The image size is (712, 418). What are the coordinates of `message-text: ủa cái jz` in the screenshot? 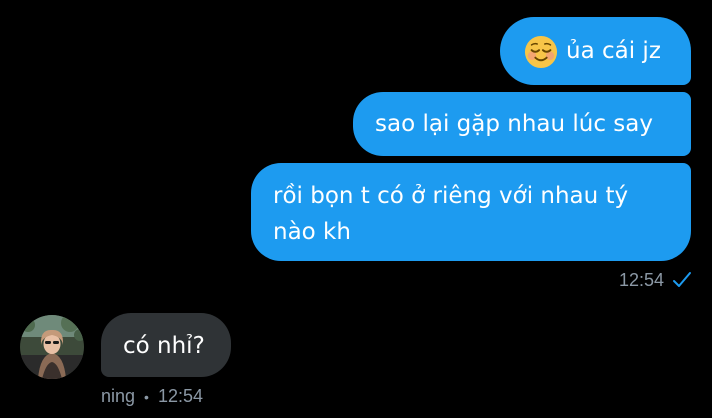 It's located at (613, 51).